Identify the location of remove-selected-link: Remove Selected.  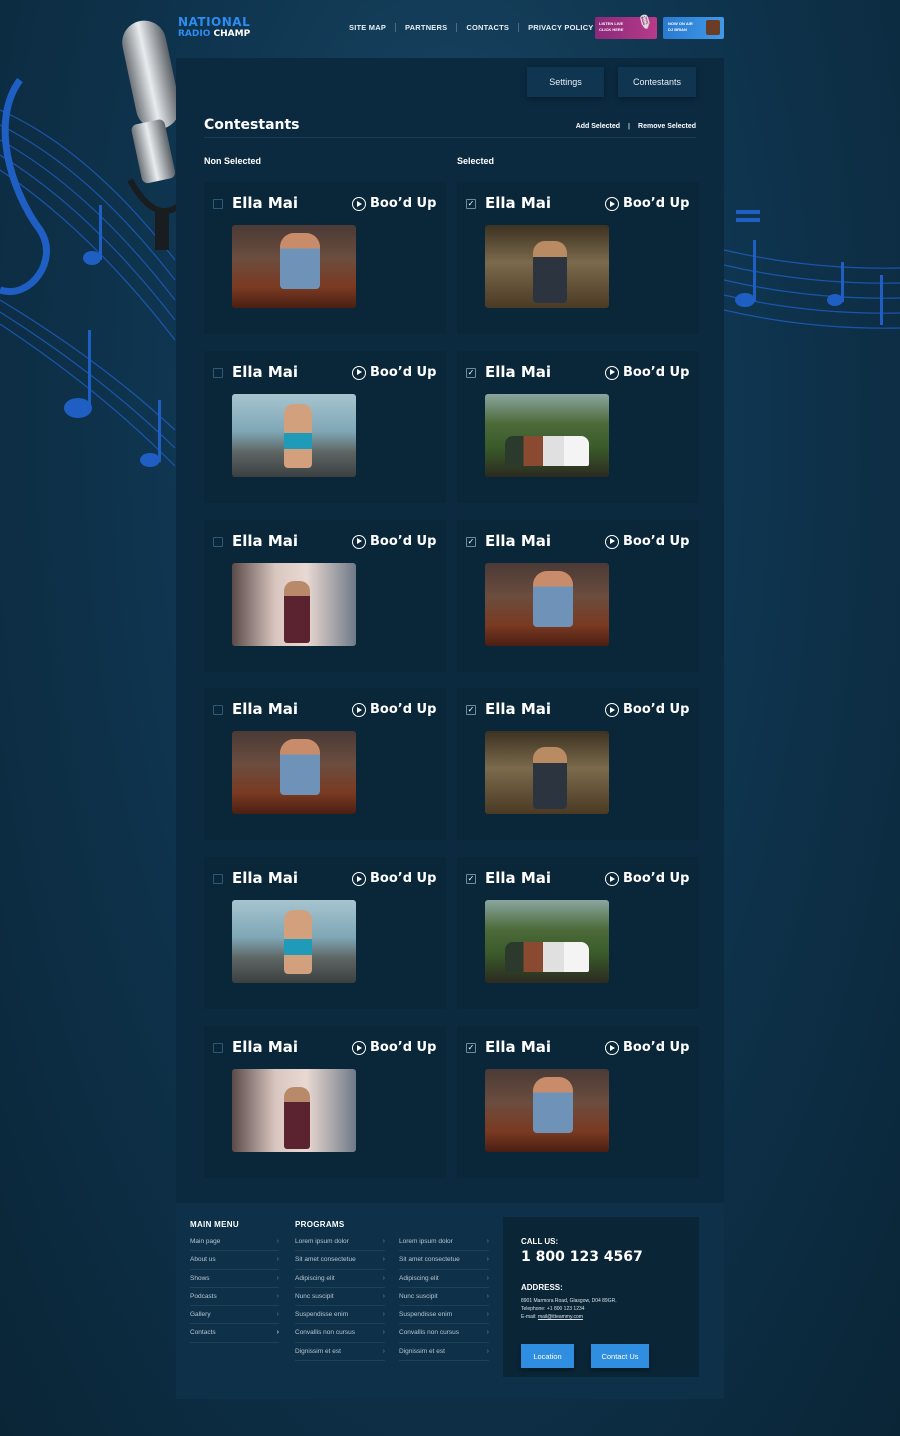
(667, 126).